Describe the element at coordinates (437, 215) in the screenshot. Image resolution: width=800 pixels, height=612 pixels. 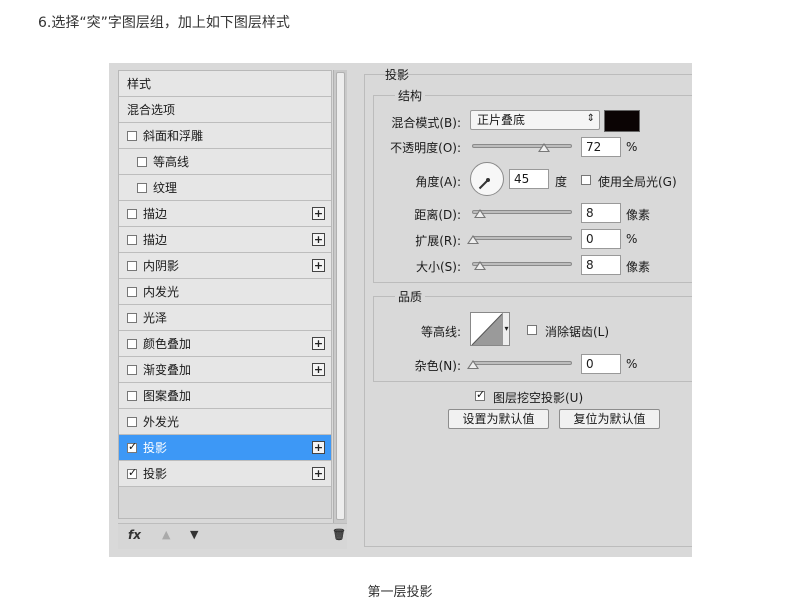
I see `distance-label: 距离(D):` at that location.